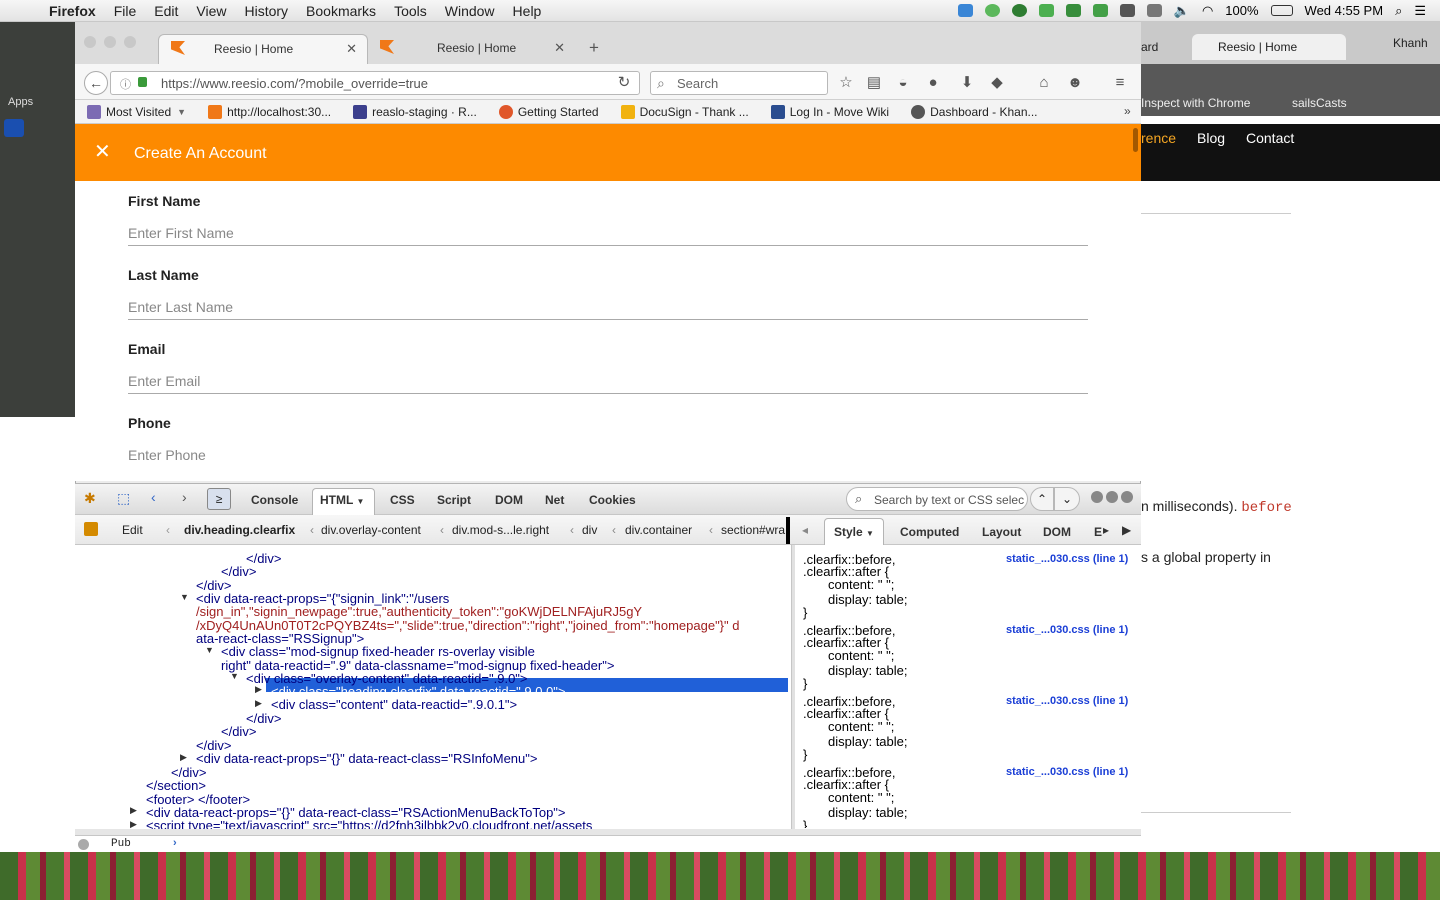 The height and width of the screenshot is (900, 1440). I want to click on tab-dom: DOM, so click(509, 500).